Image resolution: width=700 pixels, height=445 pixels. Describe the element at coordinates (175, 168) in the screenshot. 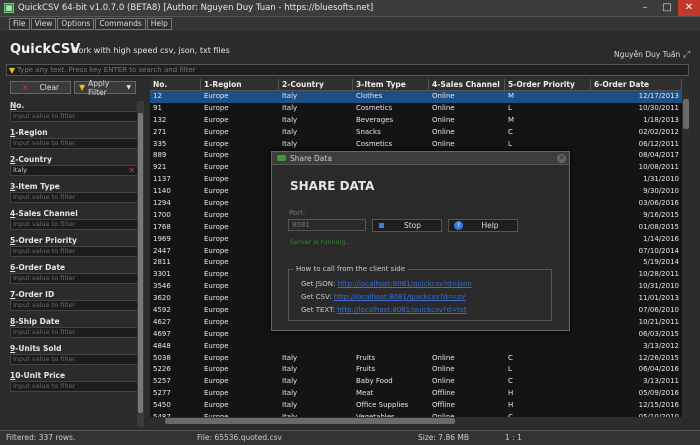

I see `table-cell: 921` at that location.